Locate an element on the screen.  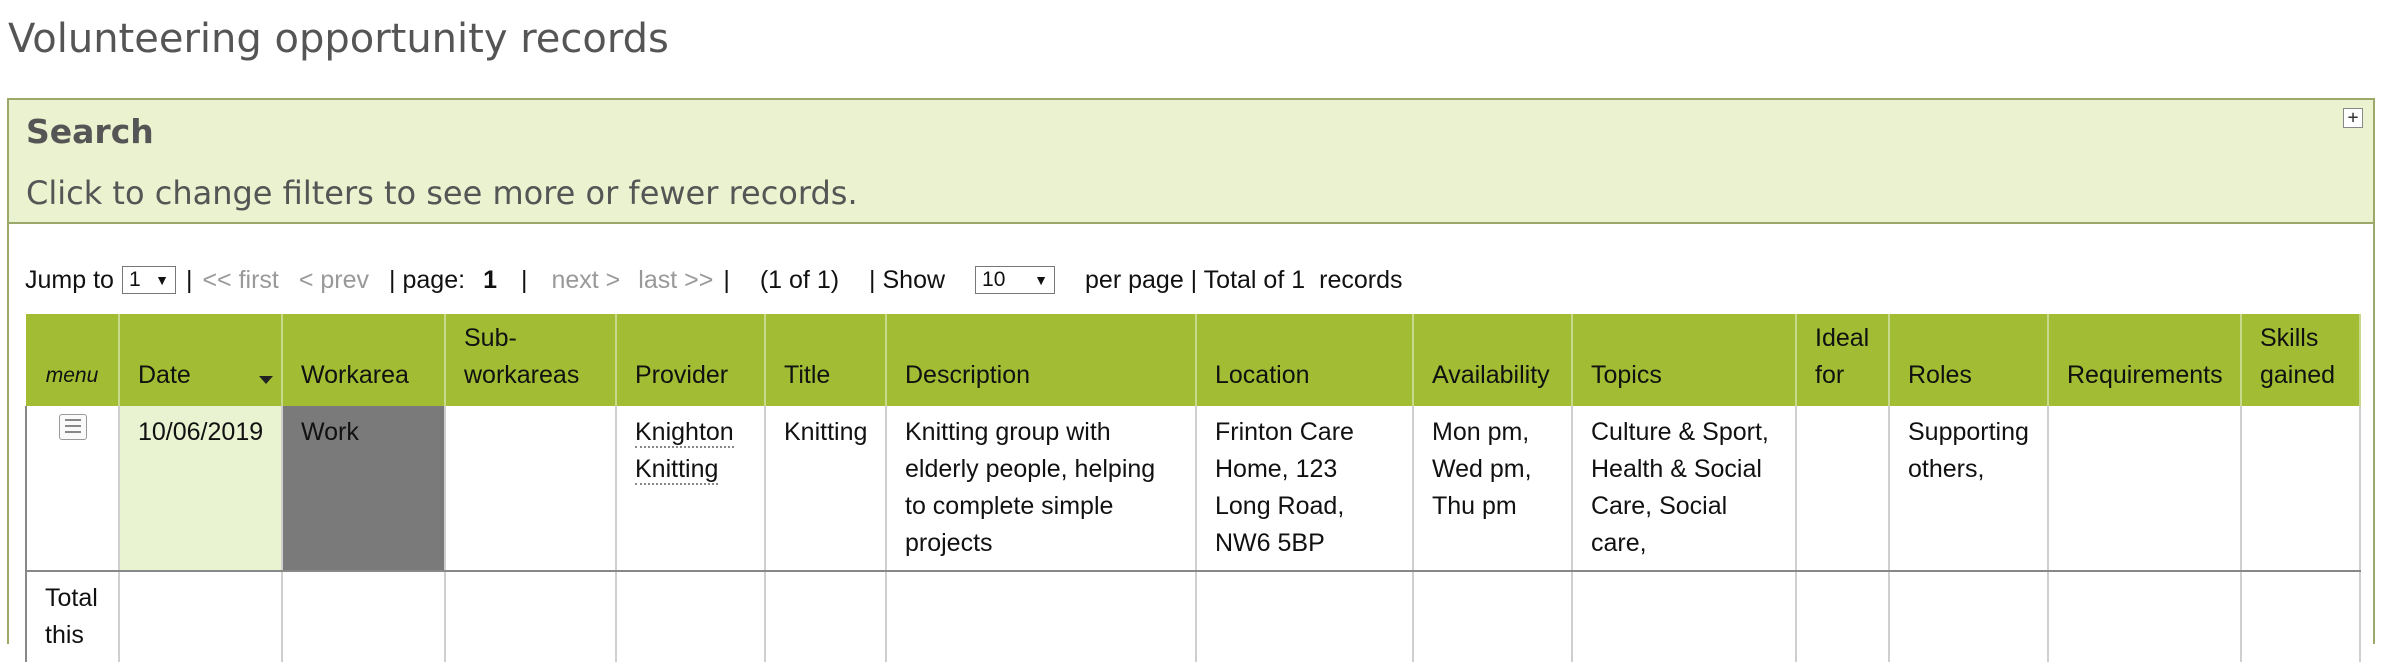
first-page-link: << first is located at coordinates (240, 280).